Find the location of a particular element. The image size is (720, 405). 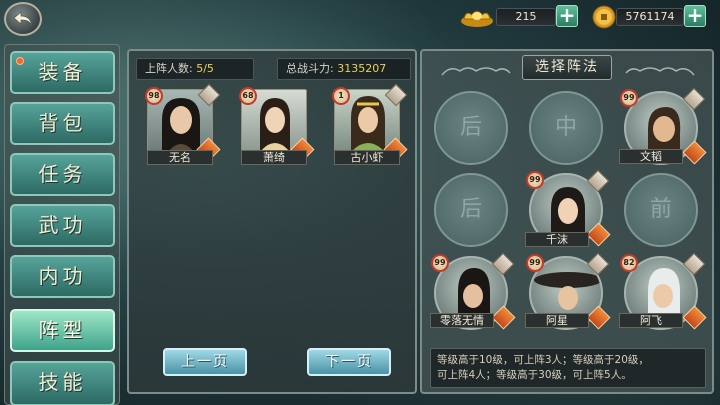

lineup-count-value: 5/5 is located at coordinates (205, 68).